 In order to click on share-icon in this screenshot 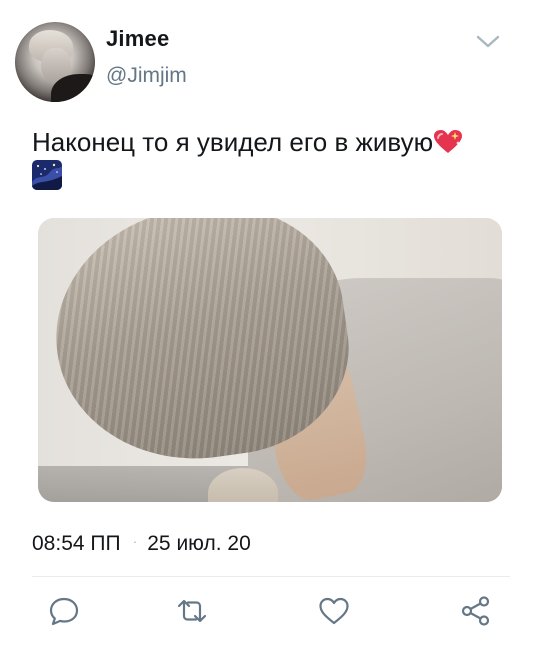, I will do `click(475, 611)`.